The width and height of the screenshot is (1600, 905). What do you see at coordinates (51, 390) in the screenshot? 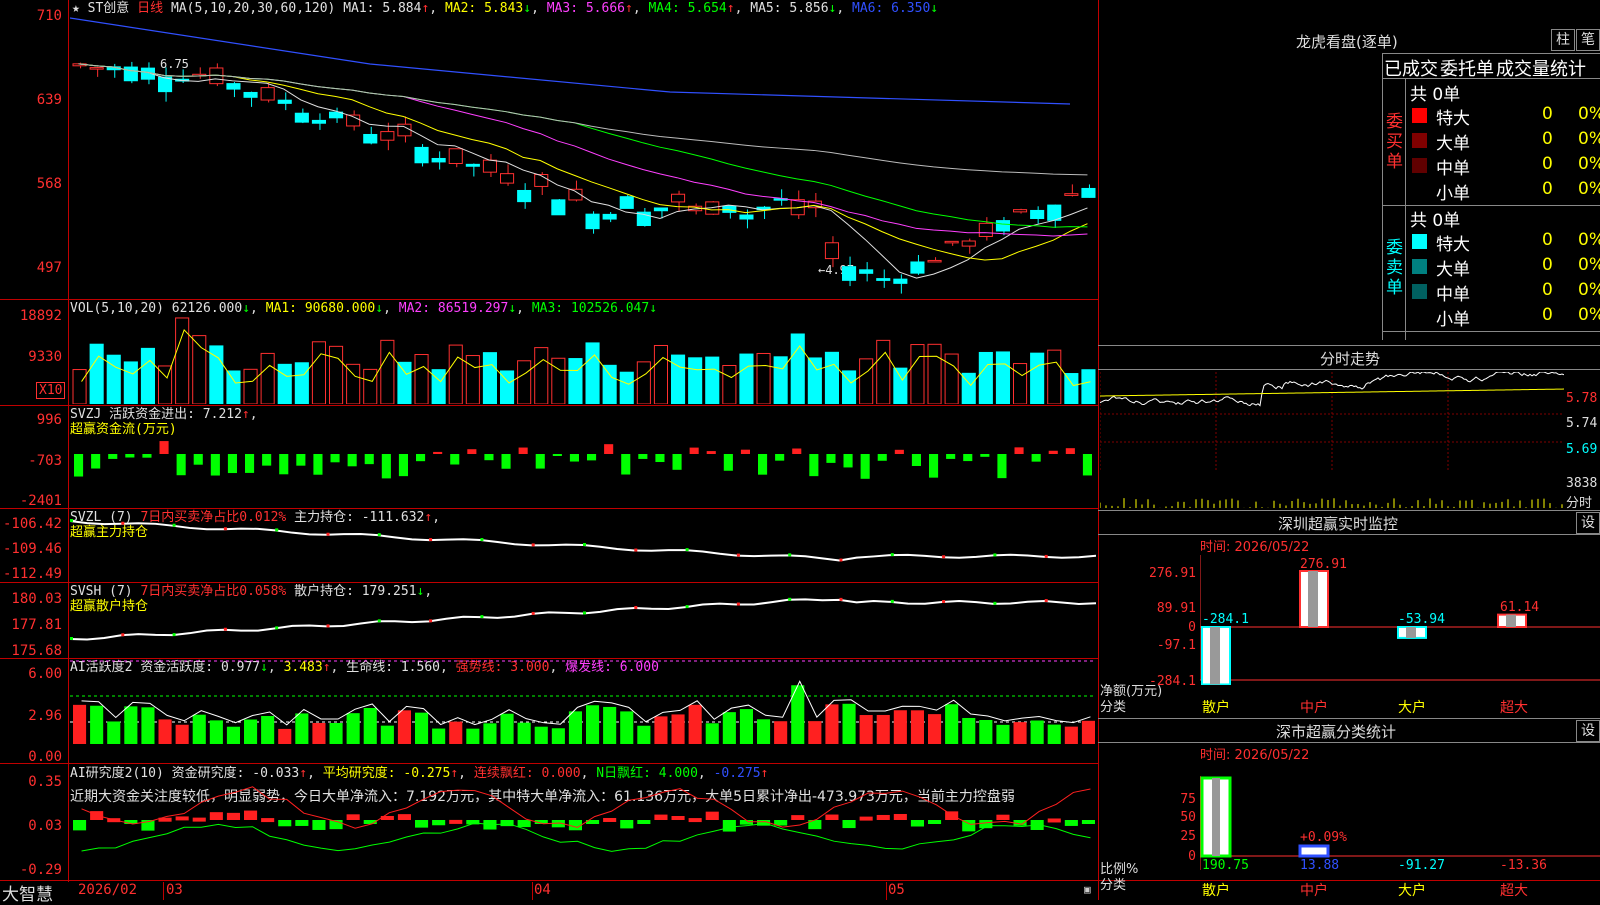
I see `vol-unit-badge: X10` at bounding box center [51, 390].